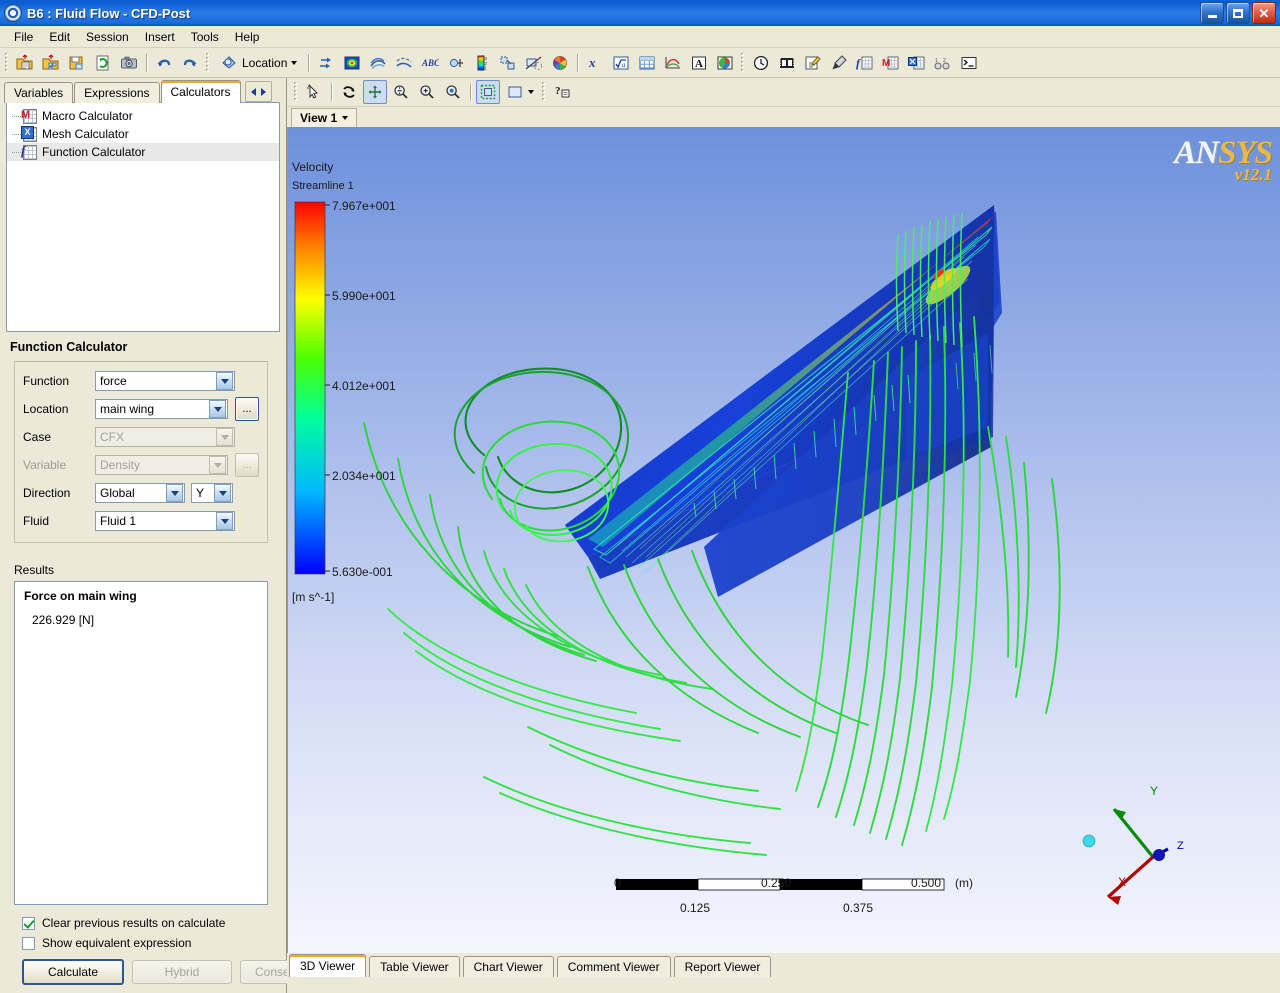  Describe the element at coordinates (7, 62) in the screenshot. I see `toolbar-grip` at that location.